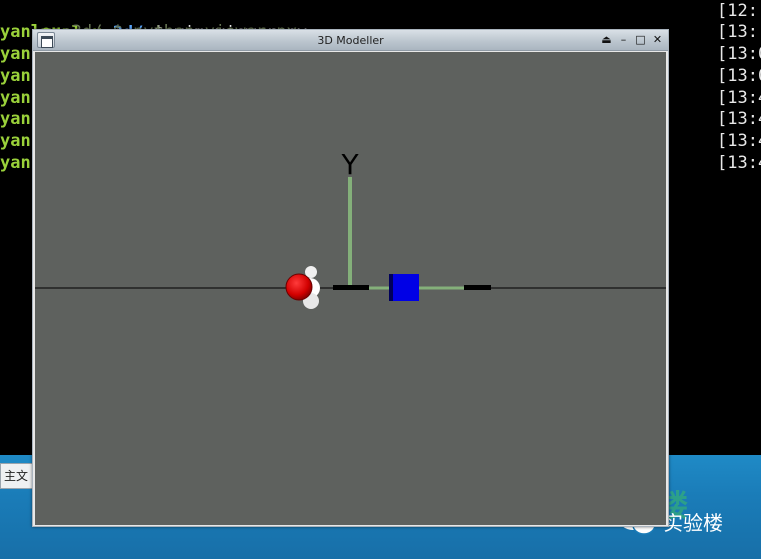 This screenshot has height=559, width=761. I want to click on terminal-line: yanlou:3d/ $ vim viewer.py, so click(153, 21).